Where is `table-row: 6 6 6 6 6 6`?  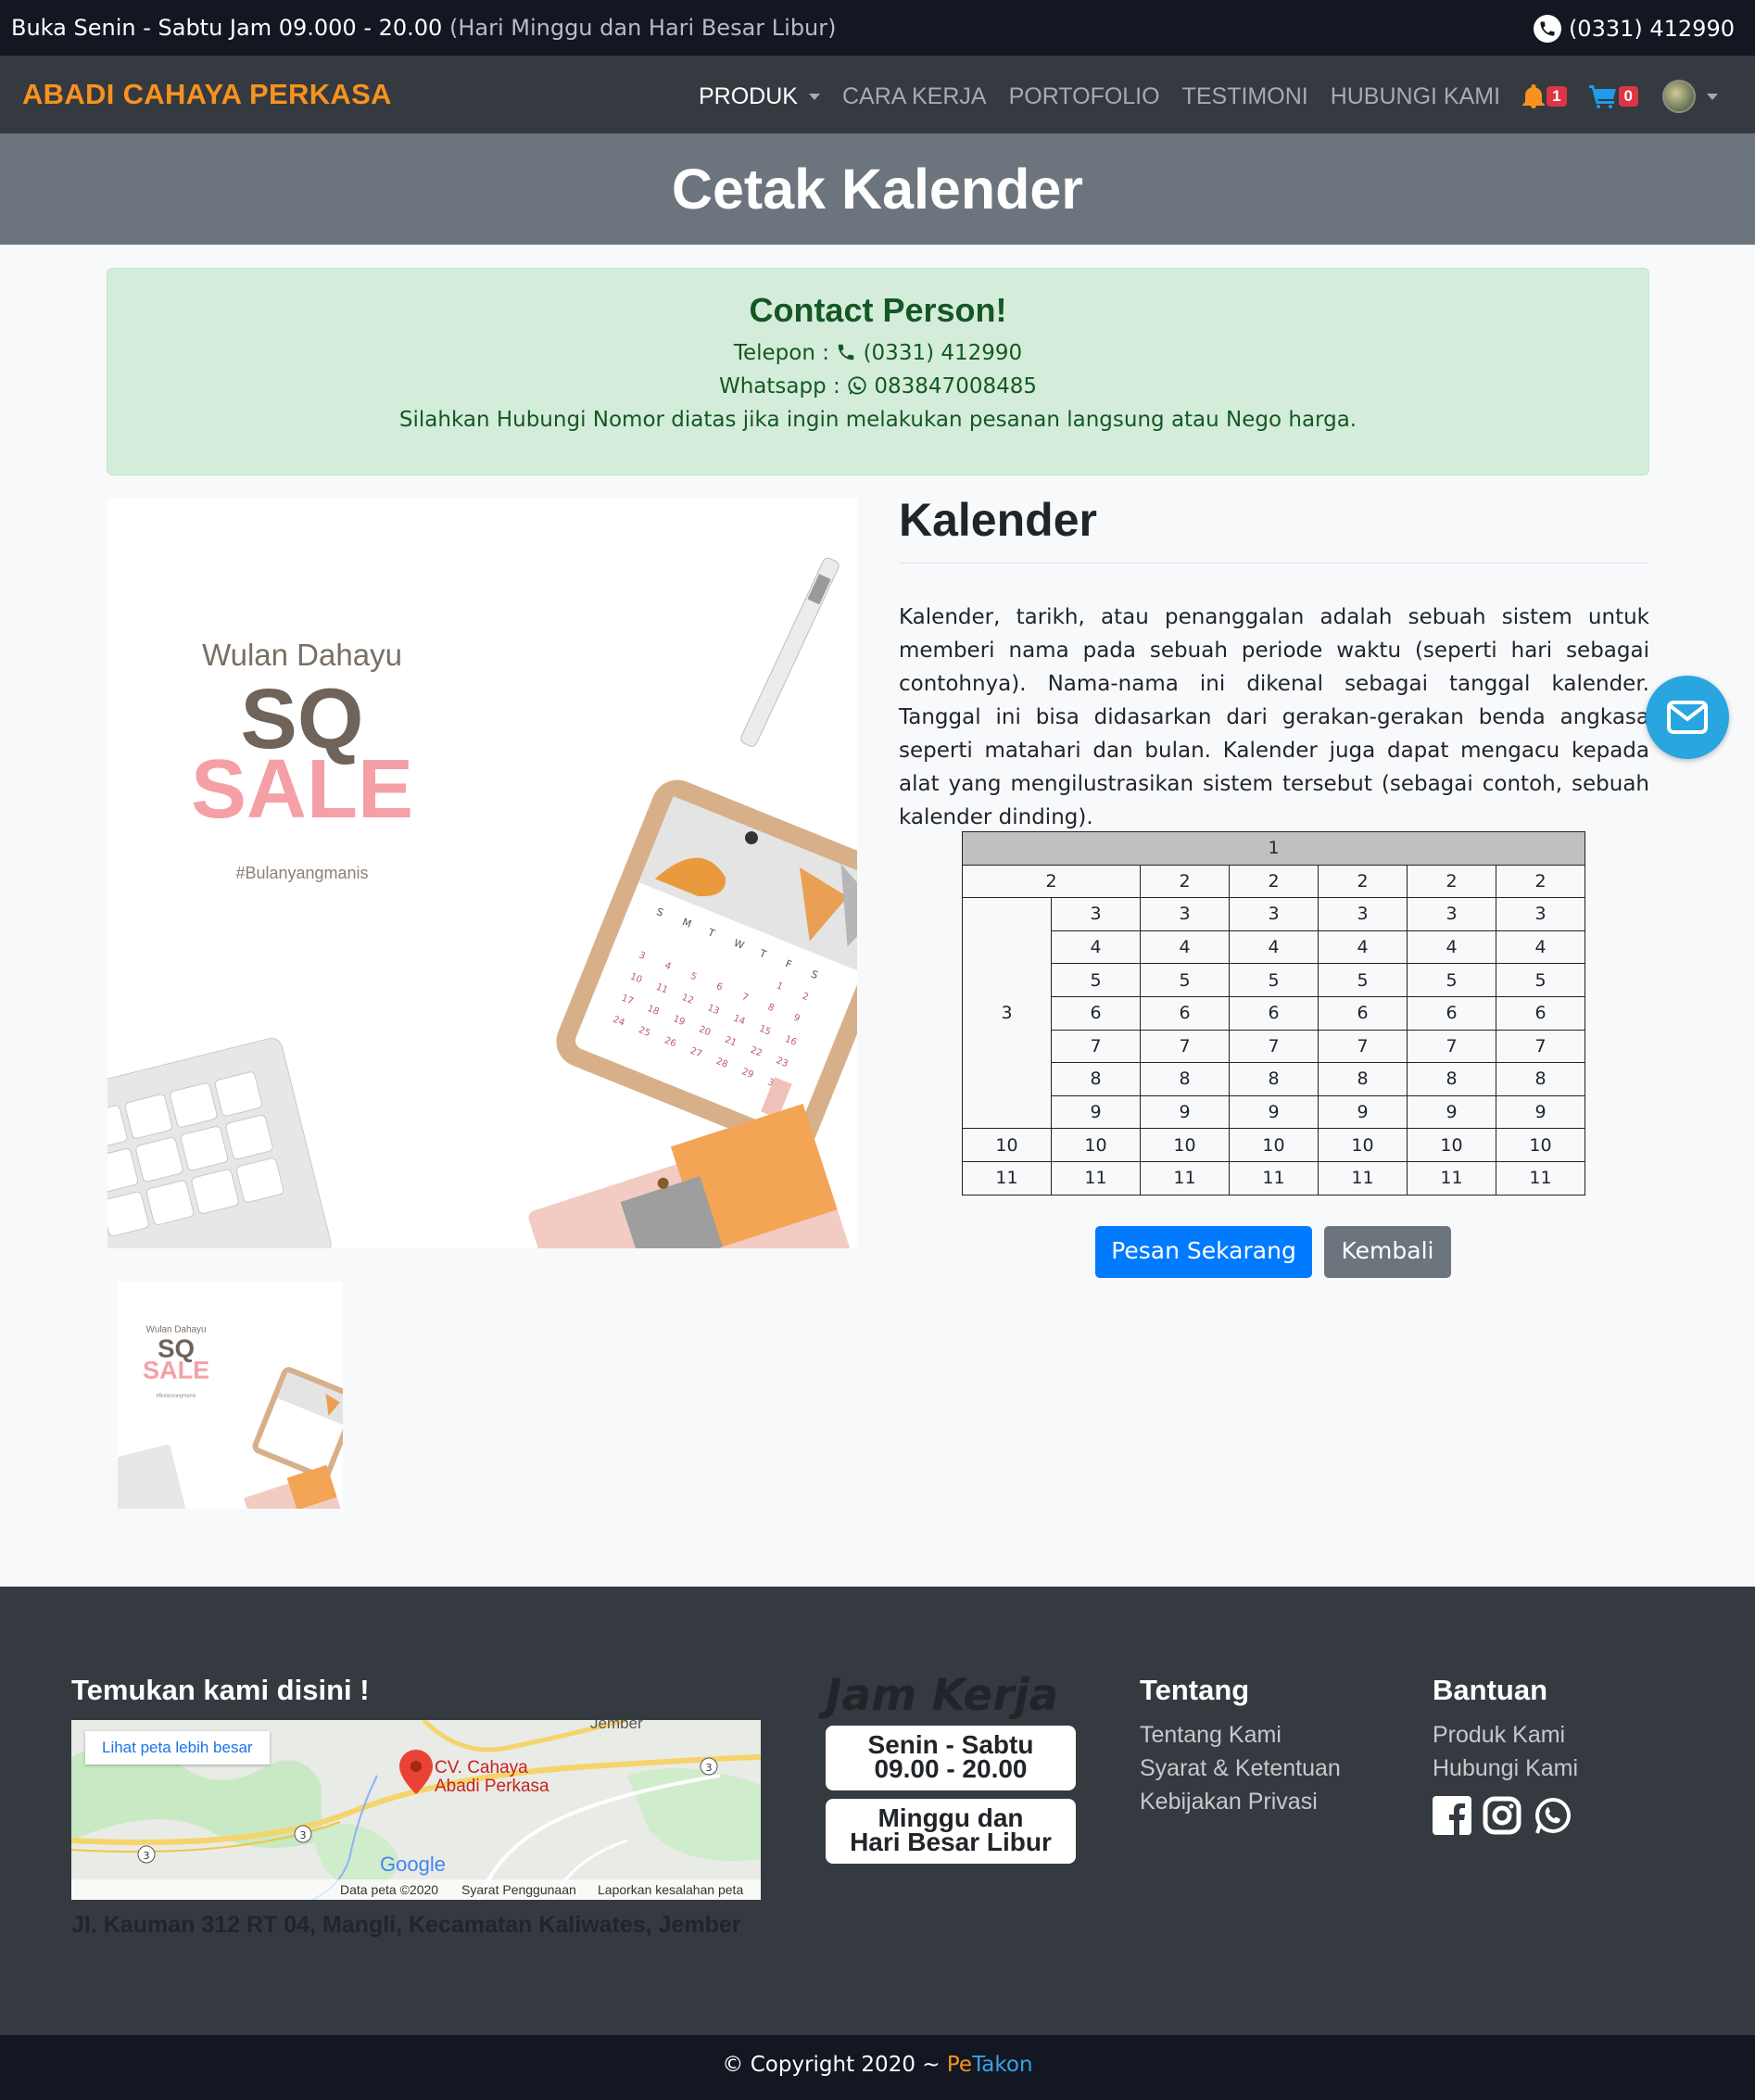
table-row: 6 6 6 6 6 6 is located at coordinates (1274, 1013).